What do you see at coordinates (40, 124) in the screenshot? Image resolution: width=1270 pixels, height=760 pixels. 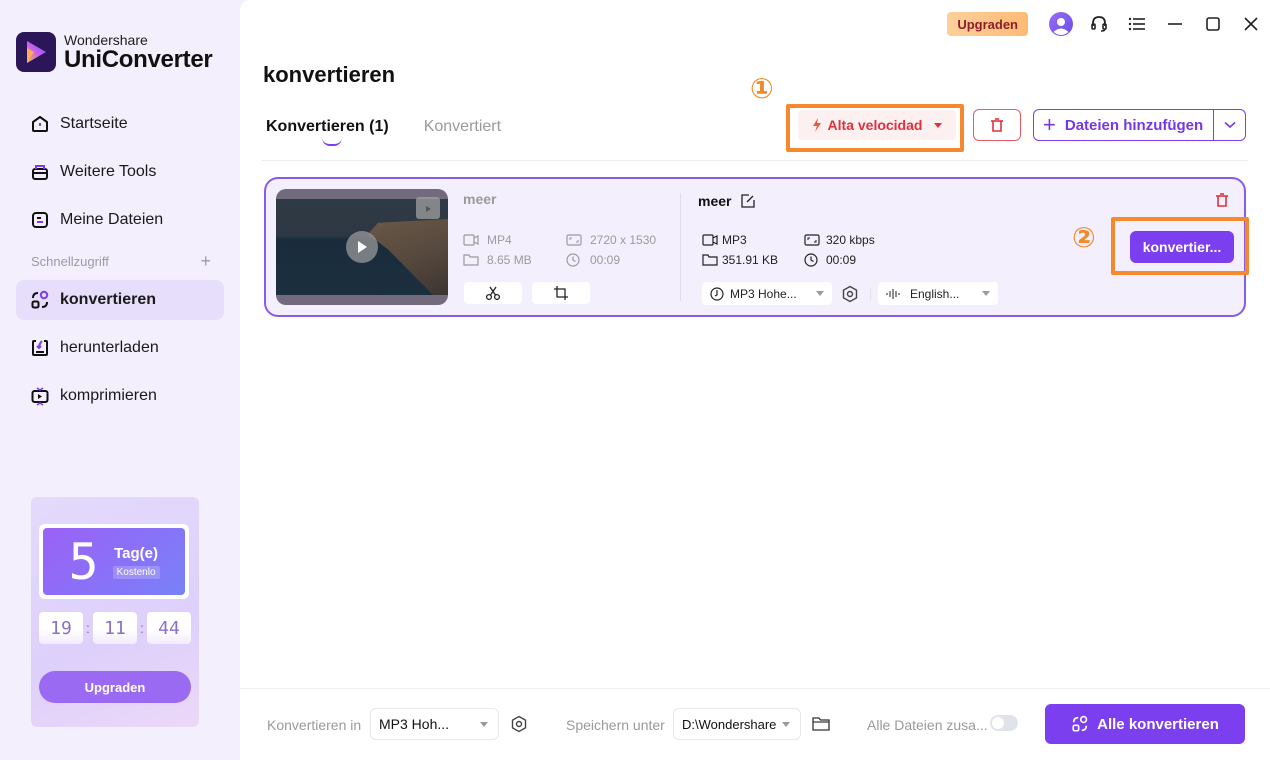 I see `home-icon` at bounding box center [40, 124].